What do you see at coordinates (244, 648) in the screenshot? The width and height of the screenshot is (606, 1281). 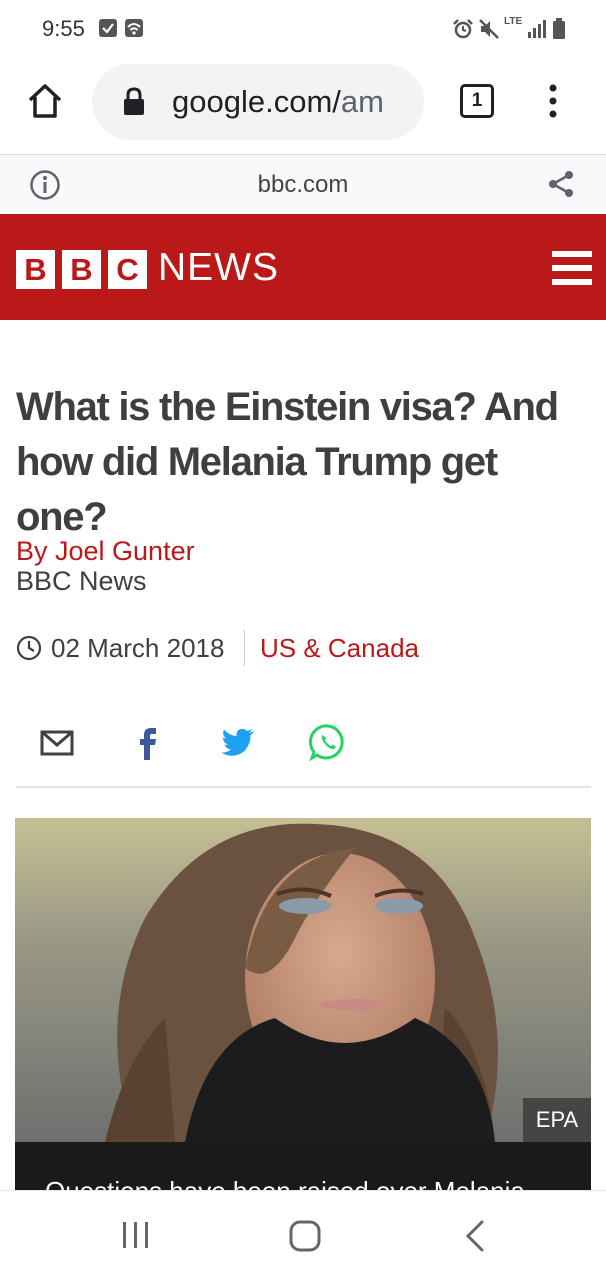 I see `date-divider` at bounding box center [244, 648].